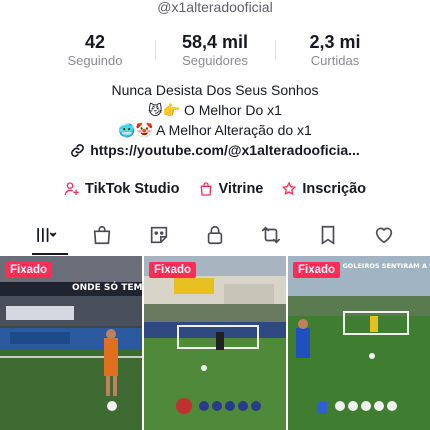 The width and height of the screenshot is (430, 430). I want to click on video-thumbnail: Fixado, so click(215, 343).